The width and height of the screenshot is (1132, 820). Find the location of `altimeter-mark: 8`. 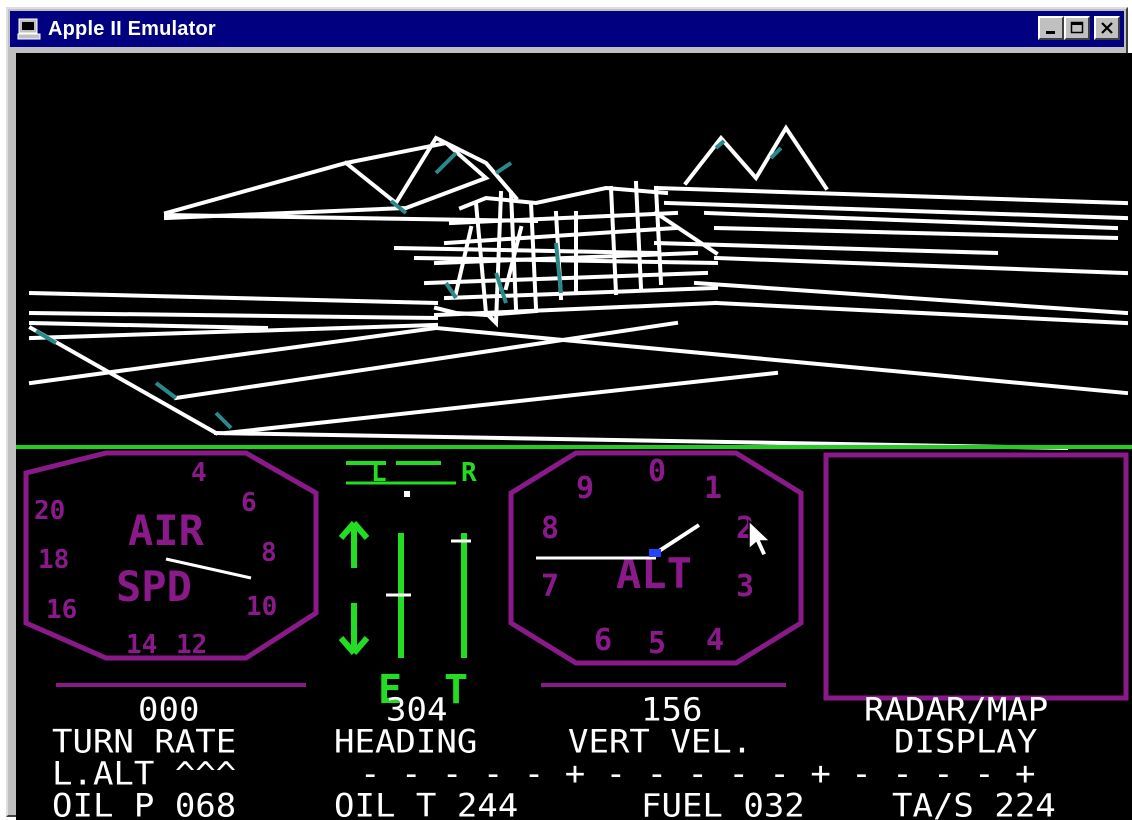

altimeter-mark: 8 is located at coordinates (550, 528).